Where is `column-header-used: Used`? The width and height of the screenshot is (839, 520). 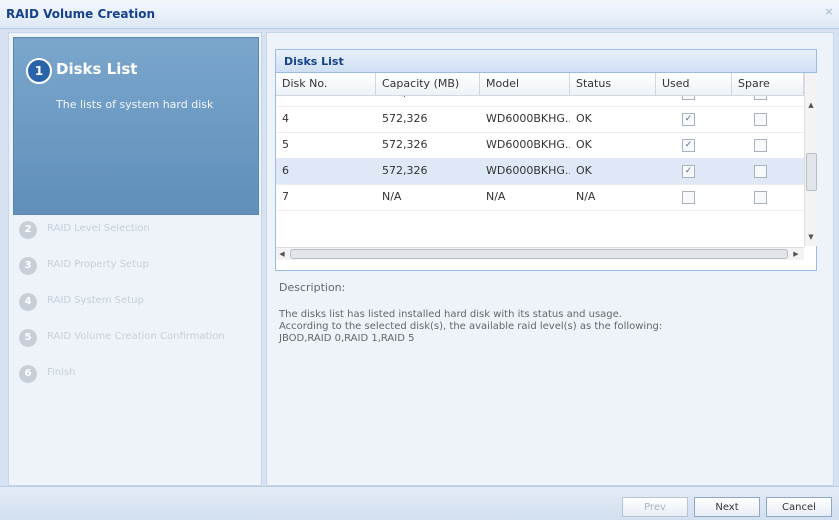 column-header-used: Used is located at coordinates (694, 84).